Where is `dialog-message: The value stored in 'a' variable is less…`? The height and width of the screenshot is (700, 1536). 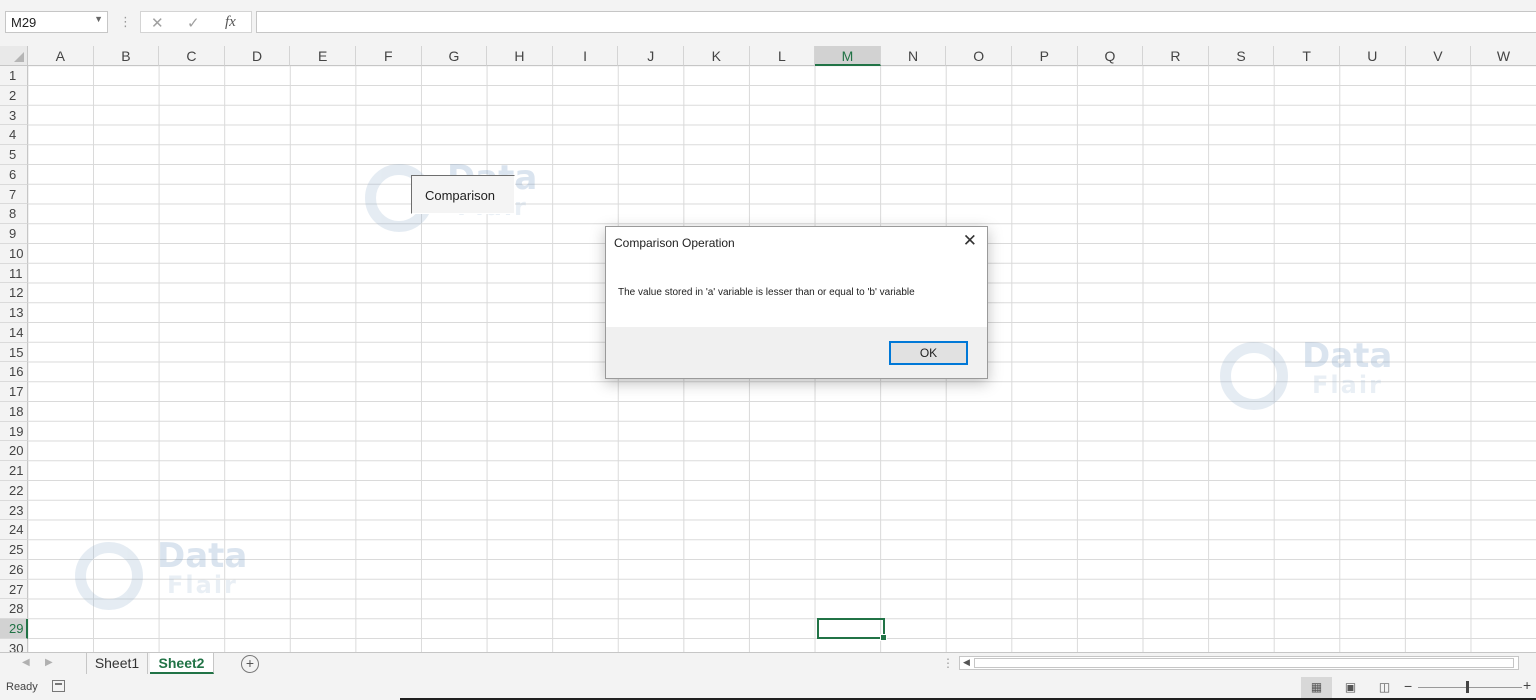 dialog-message: The value stored in 'a' variable is less… is located at coordinates (766, 292).